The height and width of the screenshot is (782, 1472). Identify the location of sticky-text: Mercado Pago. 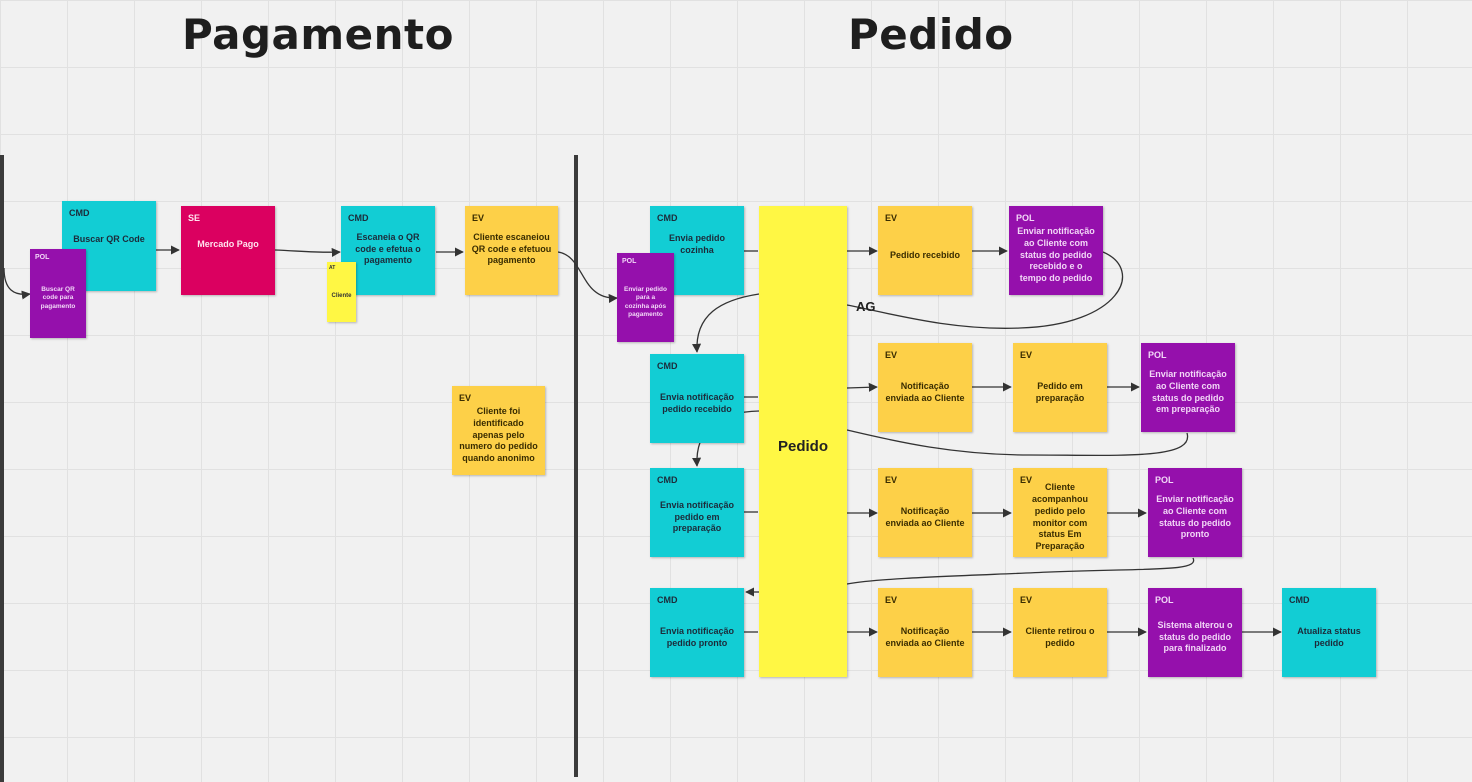
(228, 243).